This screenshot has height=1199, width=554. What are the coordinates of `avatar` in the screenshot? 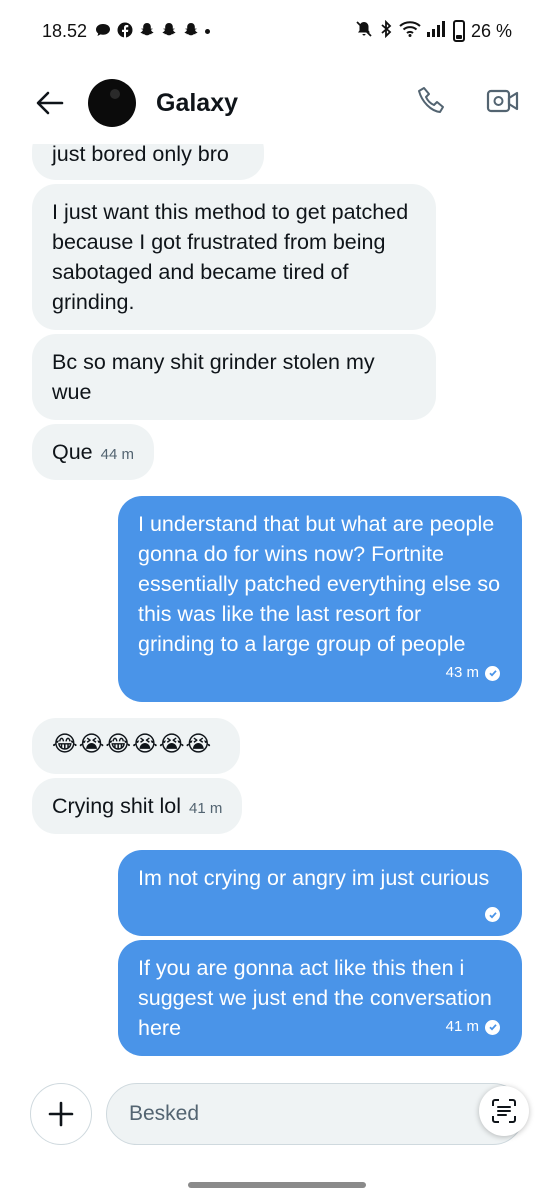 It's located at (112, 103).